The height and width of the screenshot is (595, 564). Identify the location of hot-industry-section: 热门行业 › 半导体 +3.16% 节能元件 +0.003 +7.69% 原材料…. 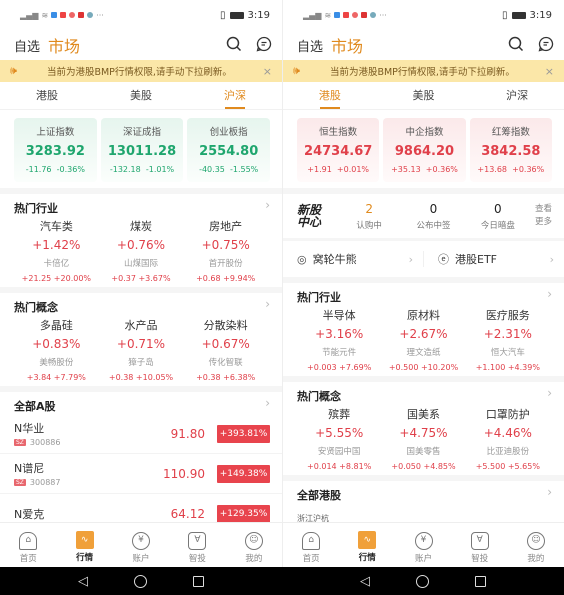
(423, 329).